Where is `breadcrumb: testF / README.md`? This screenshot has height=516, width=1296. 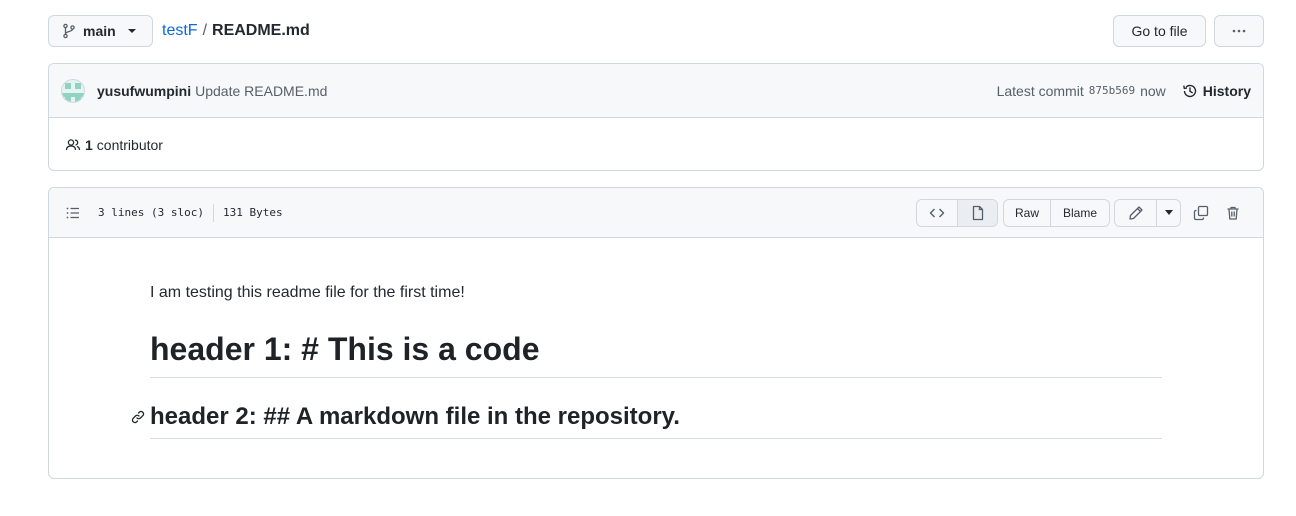 breadcrumb: testF / README.md is located at coordinates (236, 31).